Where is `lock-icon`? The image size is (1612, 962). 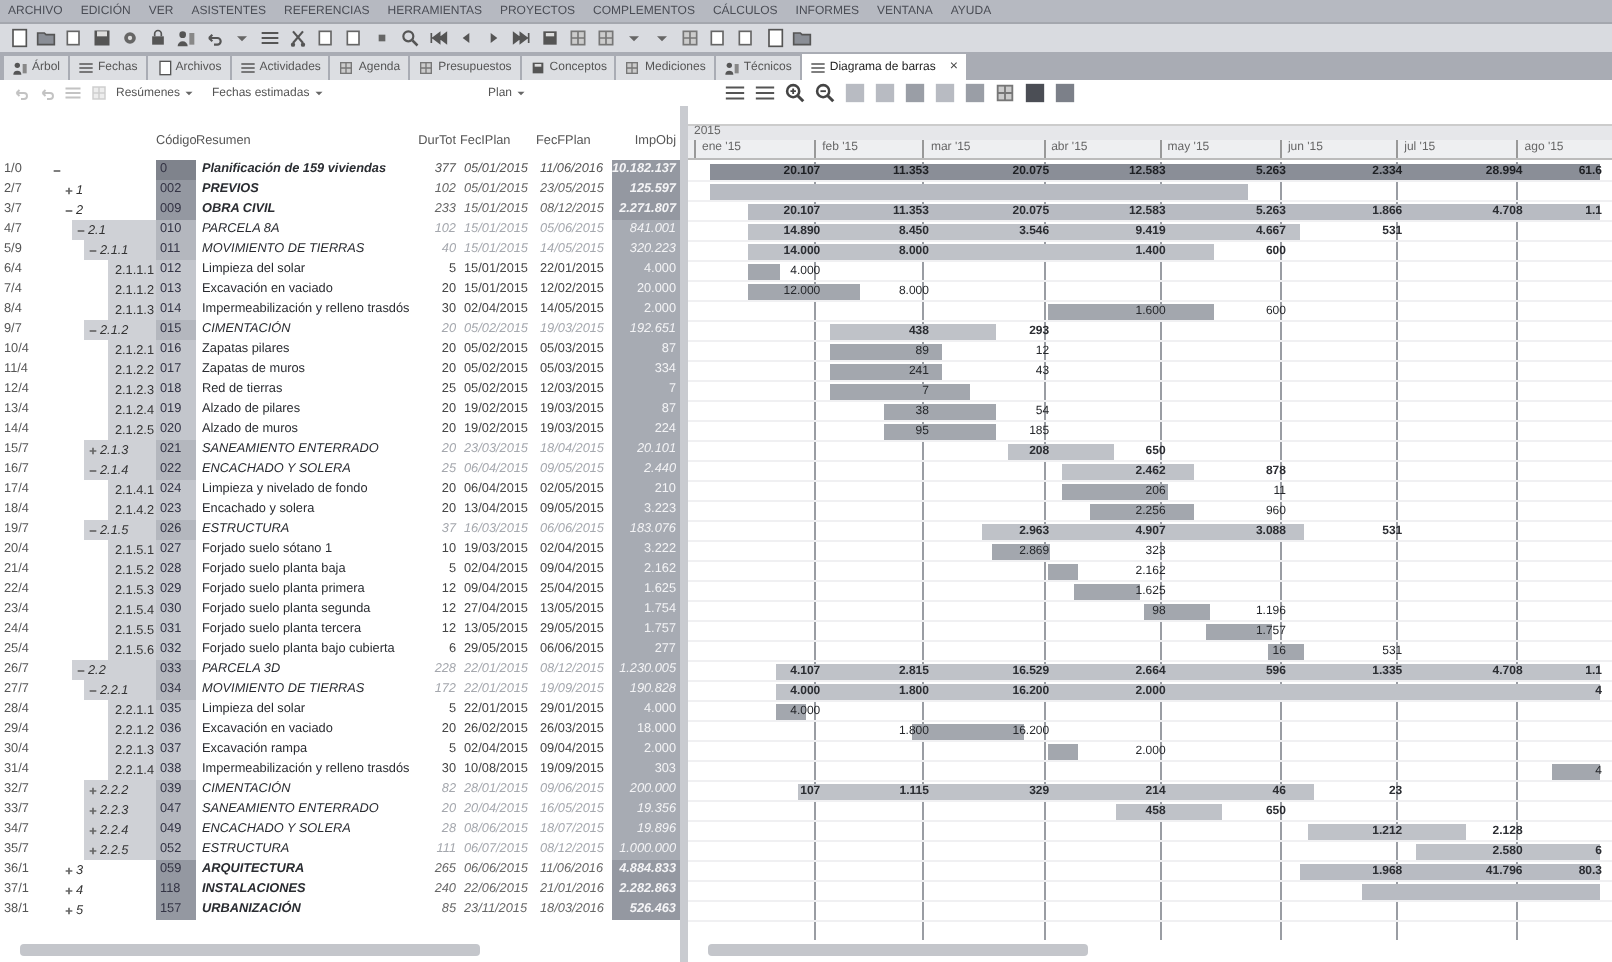
lock-icon is located at coordinates (158, 38).